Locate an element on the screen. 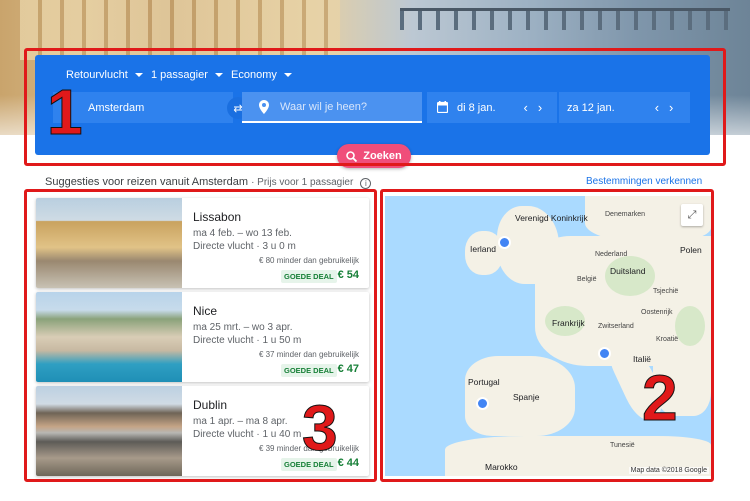 Image resolution: width=750 pixels, height=501 pixels. hero-pier is located at coordinates (565, 19).